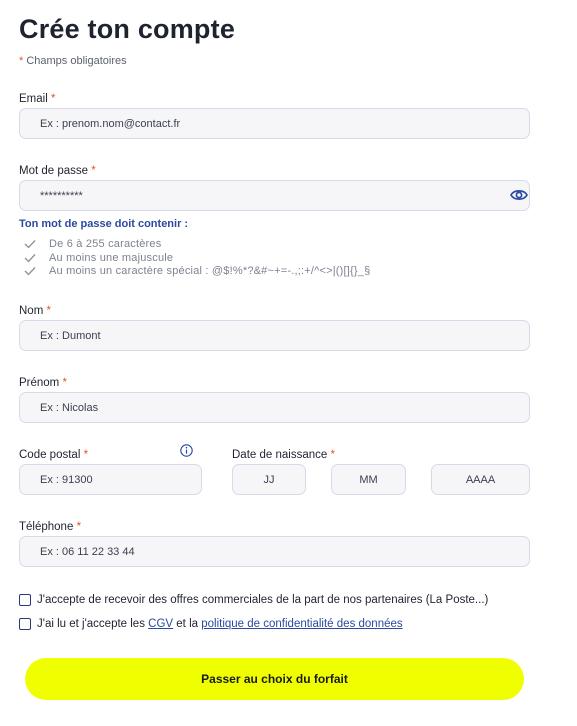 This screenshot has height=726, width=577. Describe the element at coordinates (66, 479) in the screenshot. I see `code-postal-placeholder: Ex : 91300` at that location.